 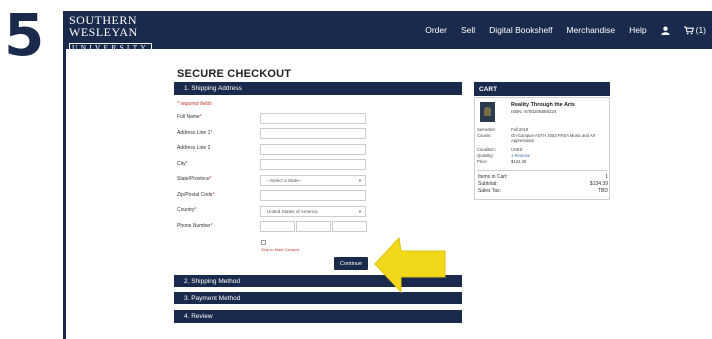 What do you see at coordinates (277, 226) in the screenshot?
I see `phone-area-input` at bounding box center [277, 226].